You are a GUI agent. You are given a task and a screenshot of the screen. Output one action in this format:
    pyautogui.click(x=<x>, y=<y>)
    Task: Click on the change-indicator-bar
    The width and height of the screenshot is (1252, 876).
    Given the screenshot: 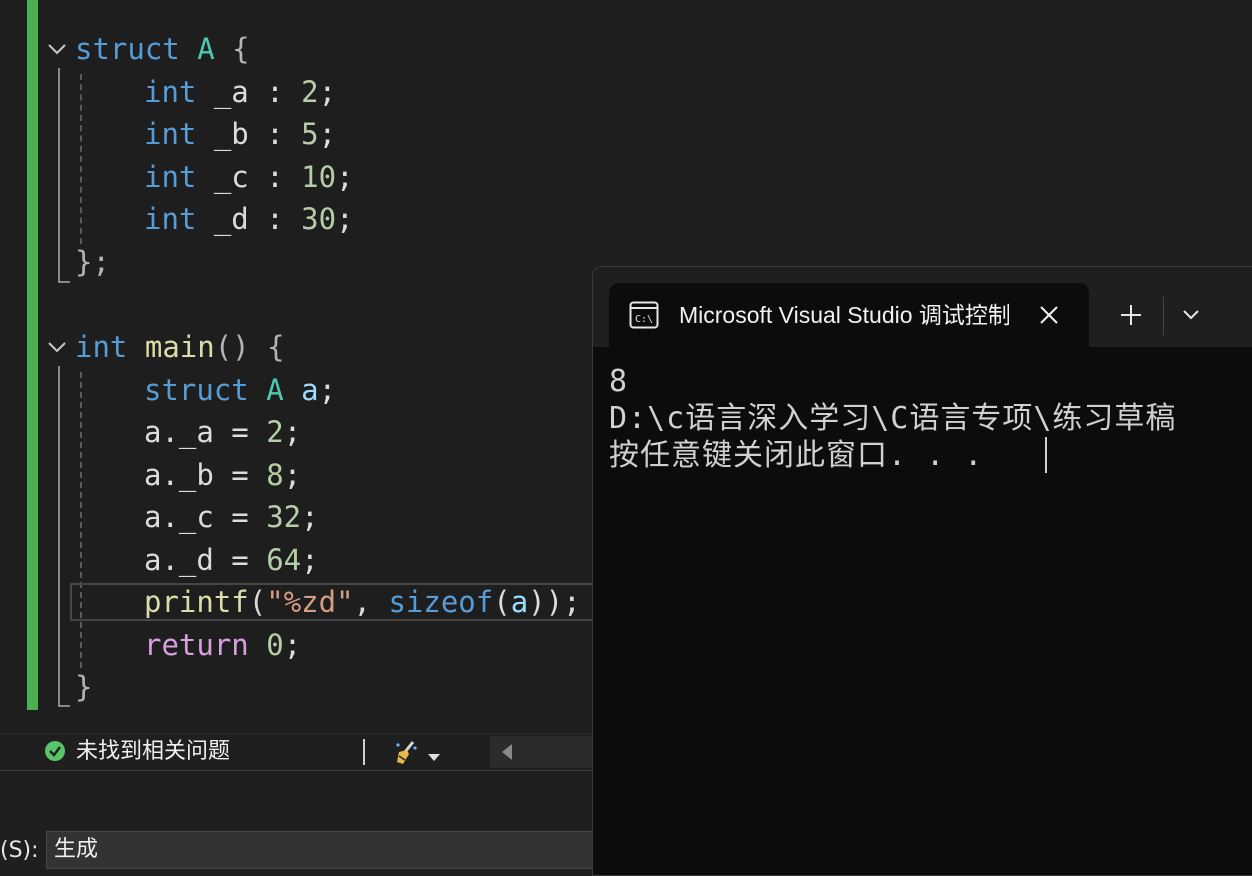 What is the action you would take?
    pyautogui.click(x=32, y=355)
    